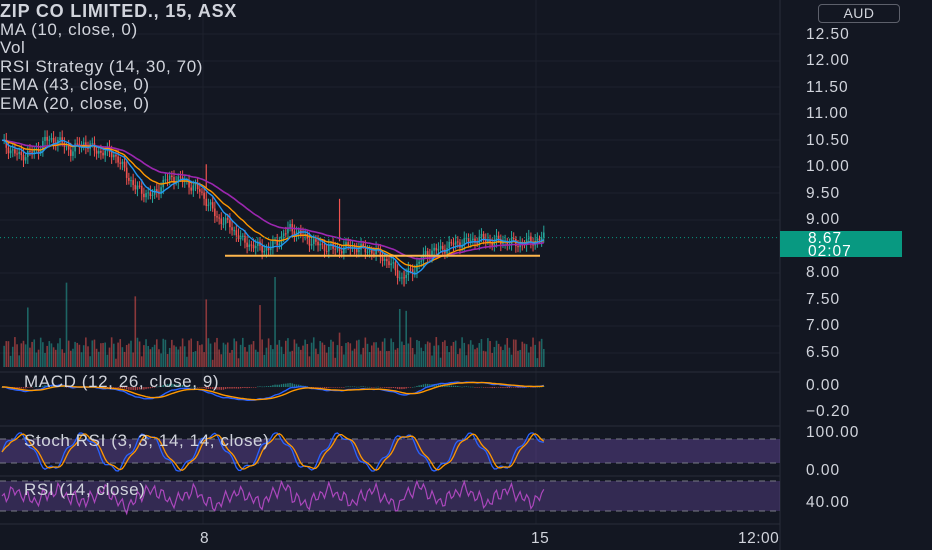 This screenshot has height=550, width=932. What do you see at coordinates (823, 299) in the screenshot?
I see `price-tick: 7.50` at bounding box center [823, 299].